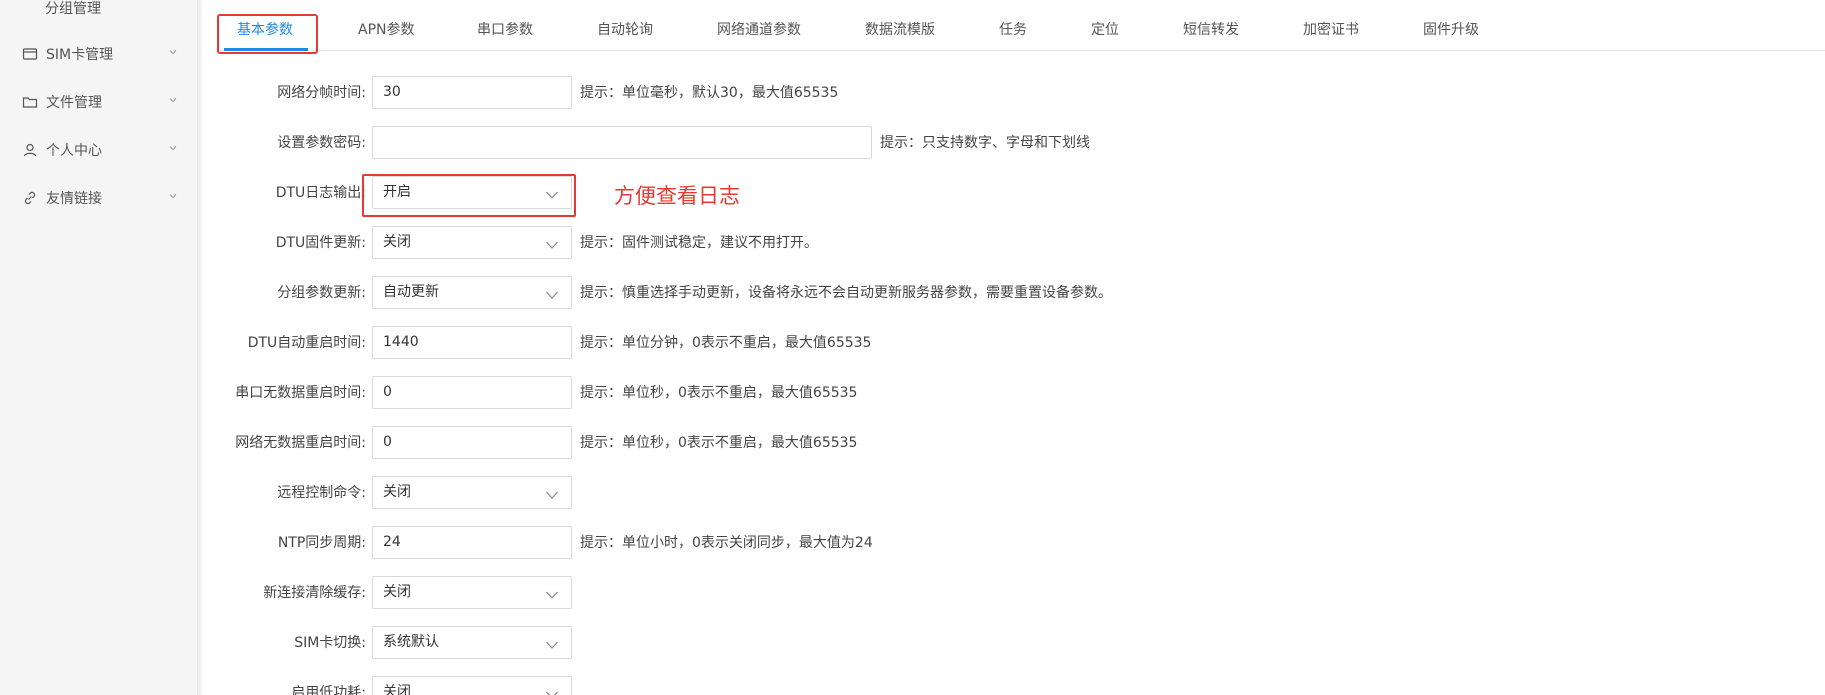  What do you see at coordinates (321, 143) in the screenshot?
I see `field-label: 设置参数密码:` at bounding box center [321, 143].